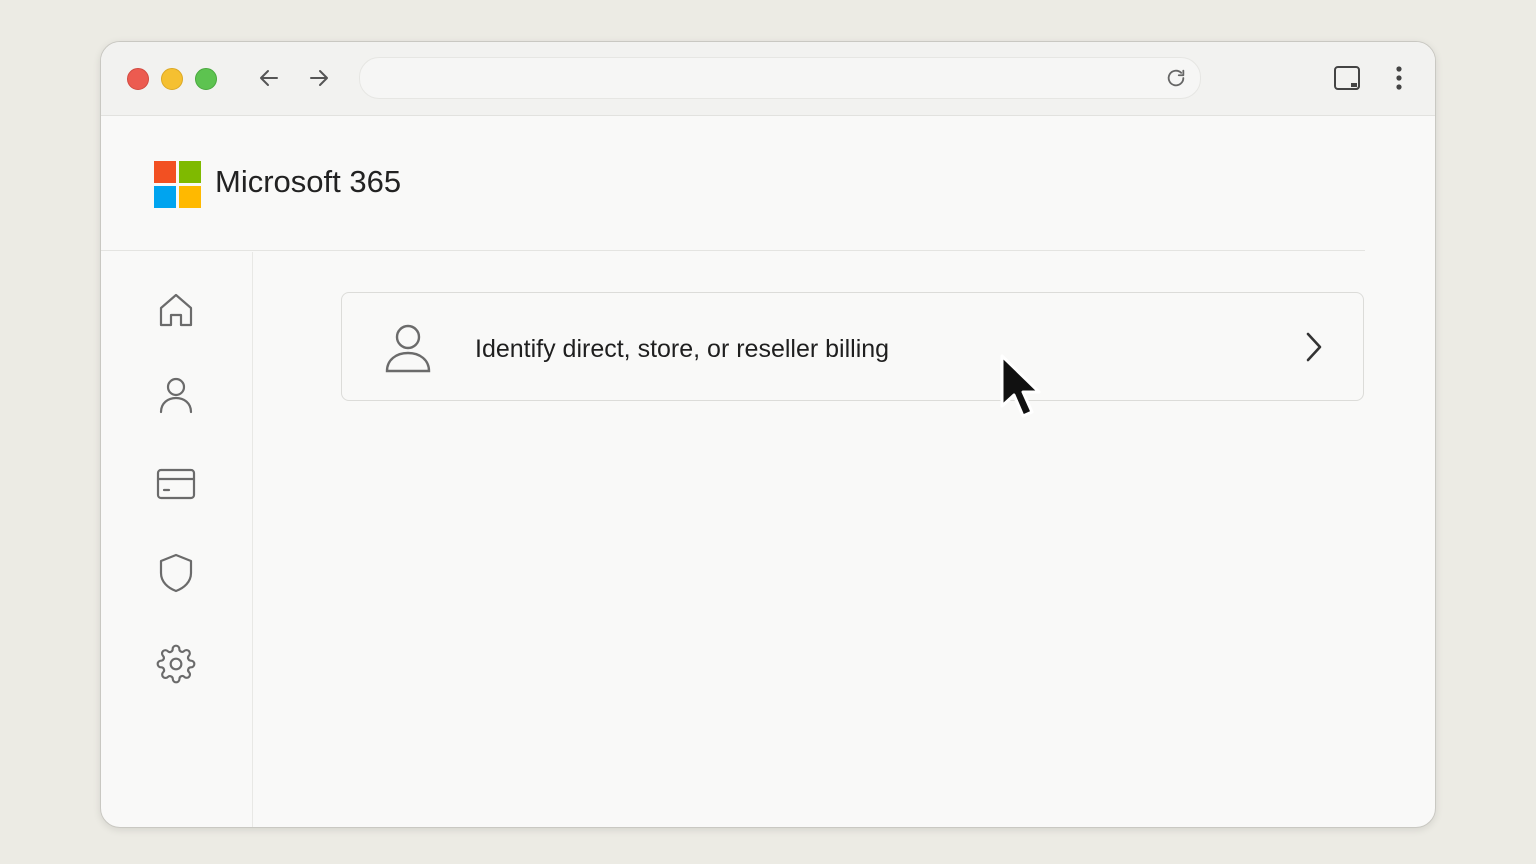  I want to click on arrow-right-icon, so click(319, 78).